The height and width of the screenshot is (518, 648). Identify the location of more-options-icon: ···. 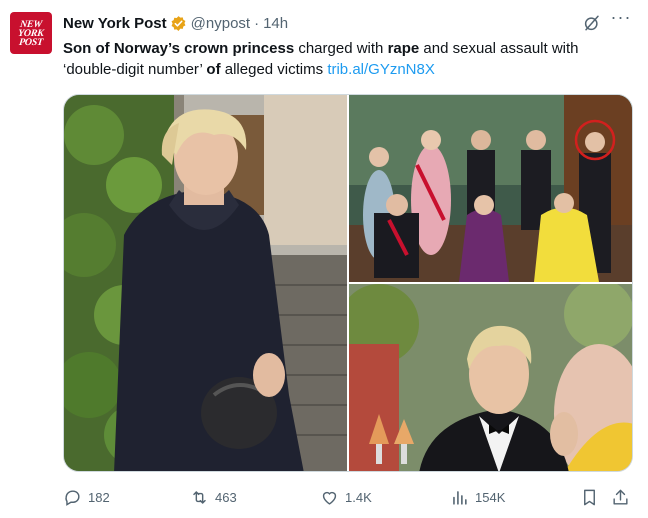
(621, 19).